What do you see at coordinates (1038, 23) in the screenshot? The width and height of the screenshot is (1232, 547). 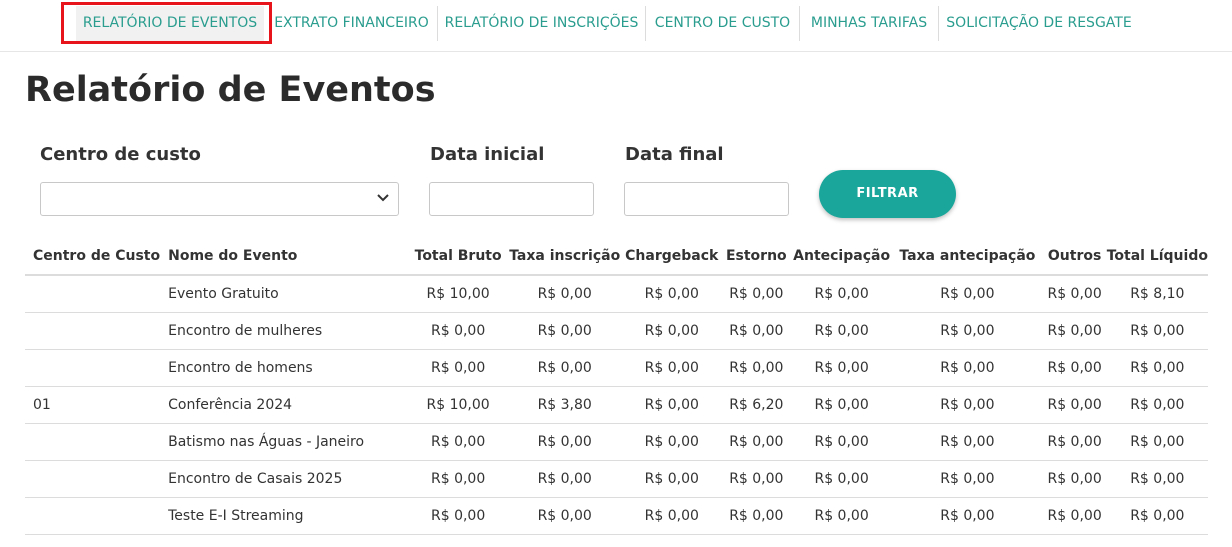 I see `tab-solicitacao-de-resgate: SOLICITAÇÃO DE RESGATE` at bounding box center [1038, 23].